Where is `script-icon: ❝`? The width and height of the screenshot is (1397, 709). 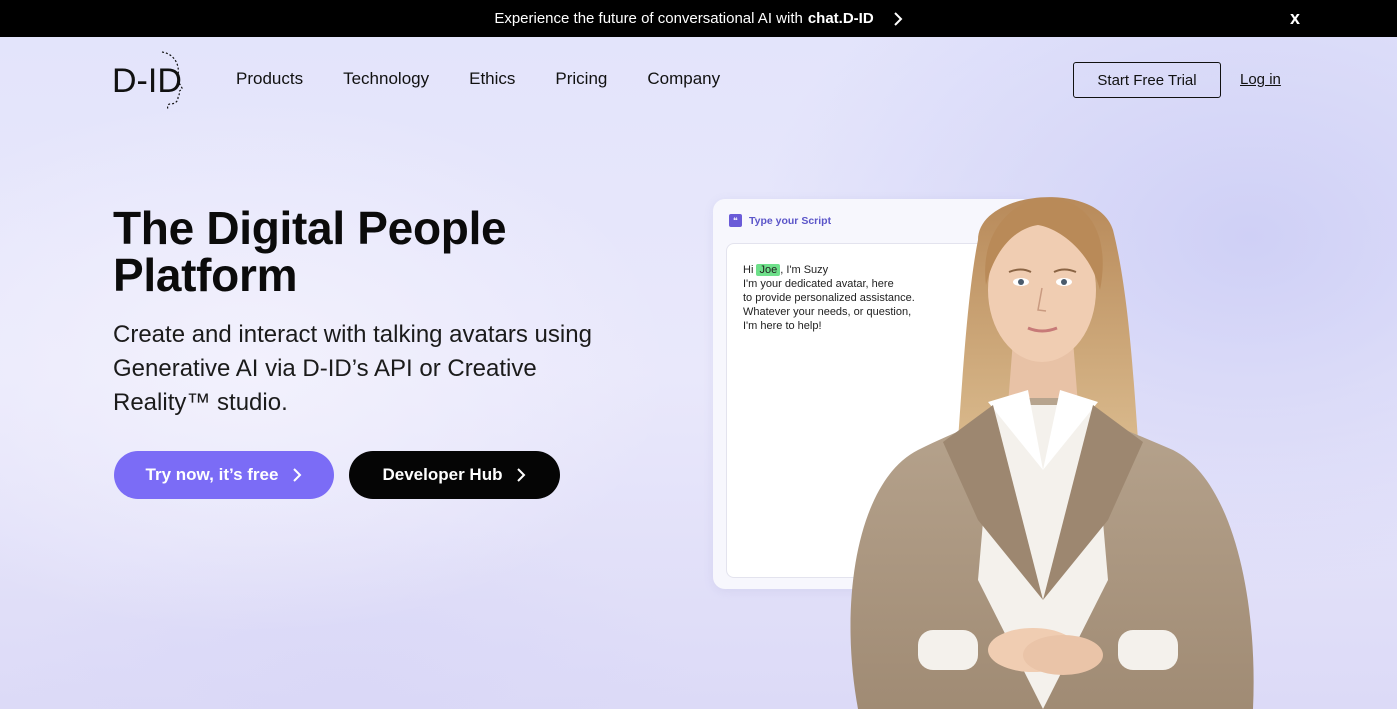
script-icon: ❝ is located at coordinates (735, 220).